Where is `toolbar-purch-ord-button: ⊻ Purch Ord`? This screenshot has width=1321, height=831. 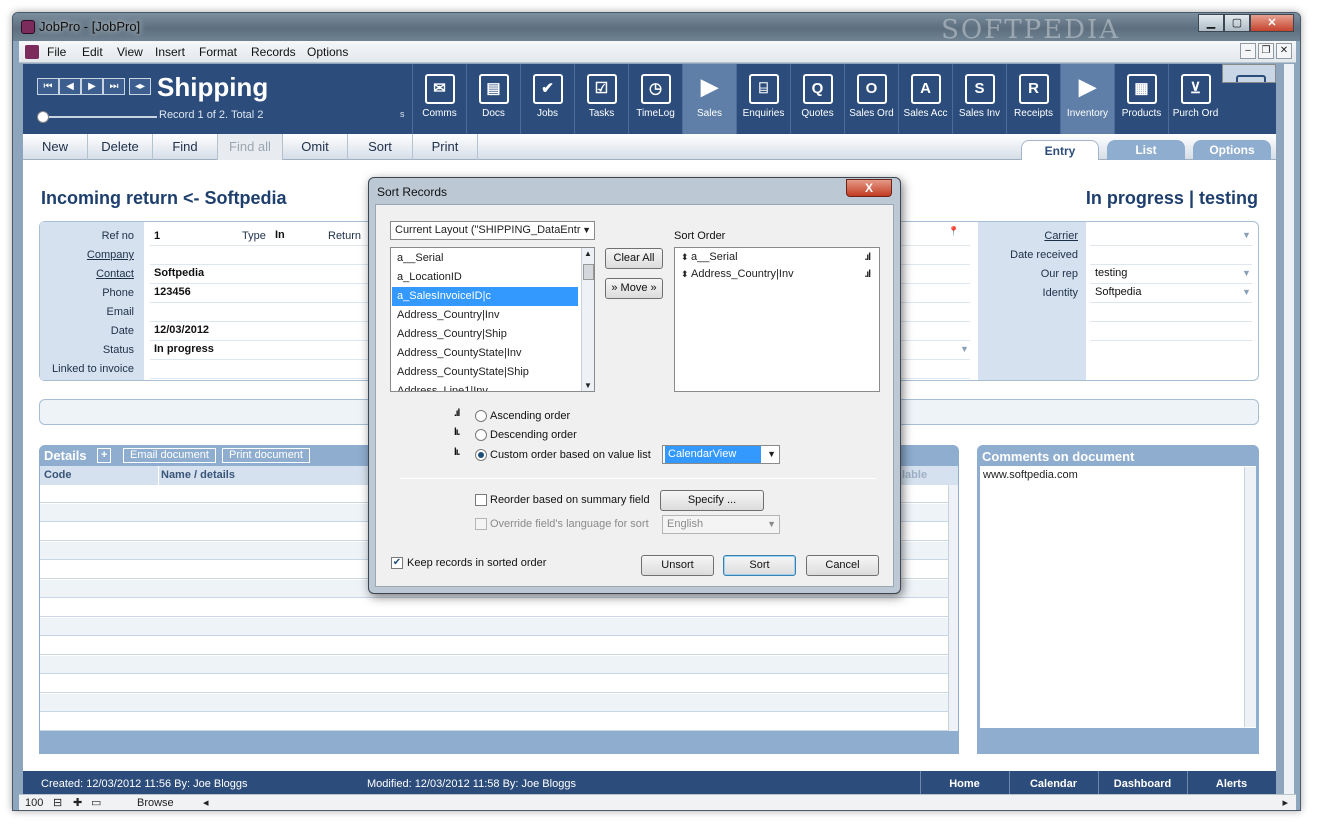 toolbar-purch-ord-button: ⊻ Purch Ord is located at coordinates (1195, 99).